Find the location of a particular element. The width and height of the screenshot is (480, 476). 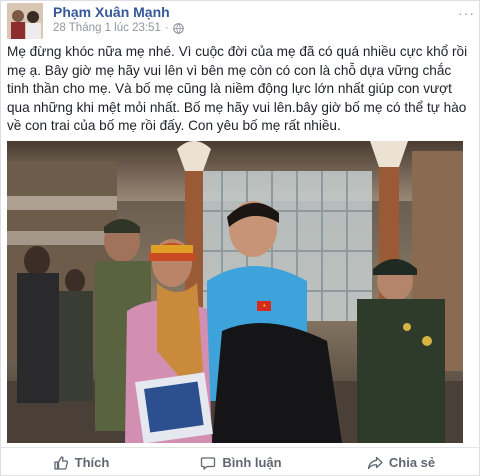

author-name: Phạm Xuân Mạnh is located at coordinates (111, 12).